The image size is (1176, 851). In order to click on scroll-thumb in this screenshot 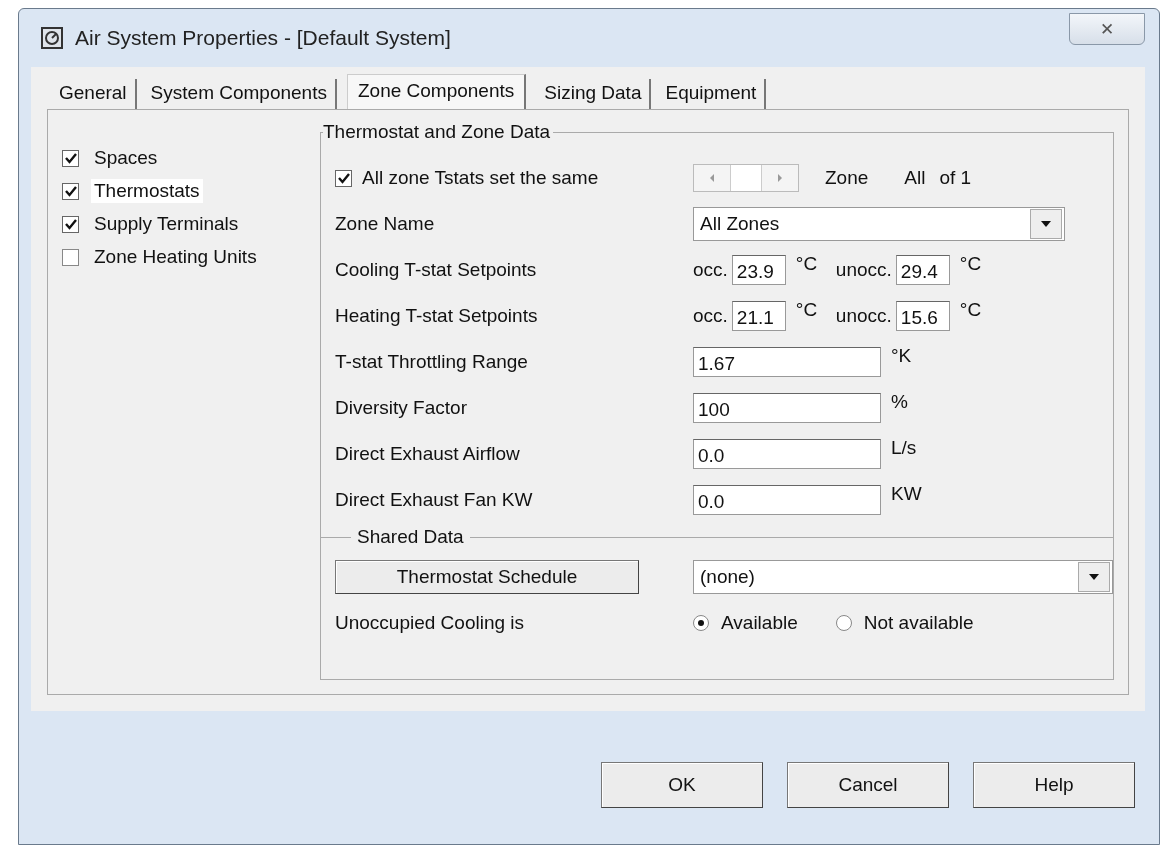, I will do `click(746, 178)`.